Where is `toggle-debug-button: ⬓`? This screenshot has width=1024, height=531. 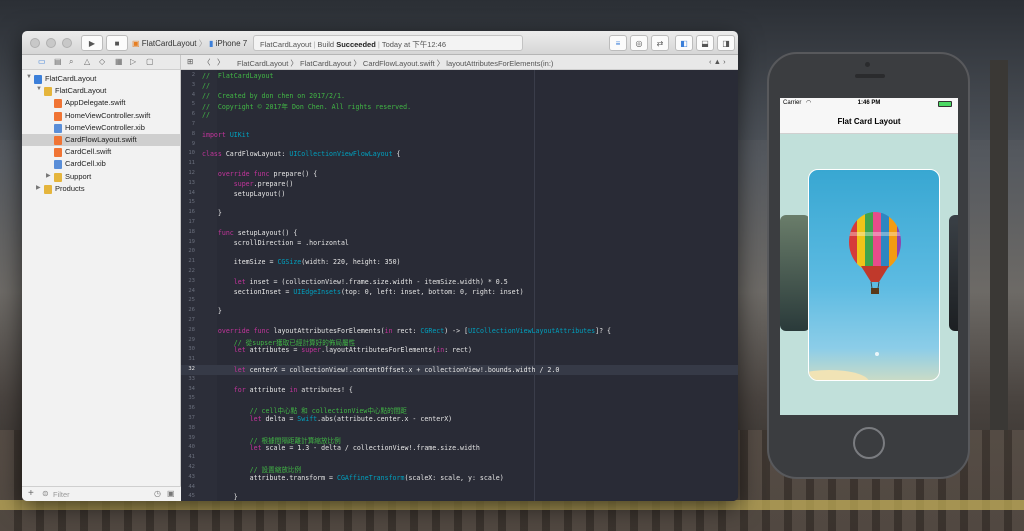
toggle-debug-button: ⬓ is located at coordinates (705, 43).